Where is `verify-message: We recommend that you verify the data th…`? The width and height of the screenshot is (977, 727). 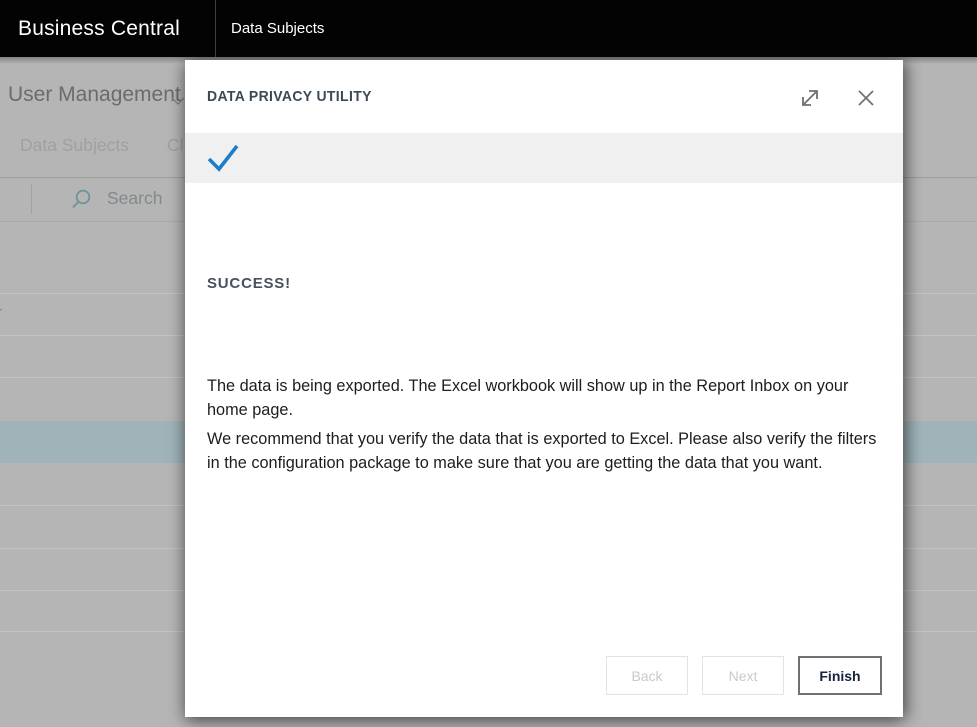 verify-message: We recommend that you verify the data th… is located at coordinates (542, 451).